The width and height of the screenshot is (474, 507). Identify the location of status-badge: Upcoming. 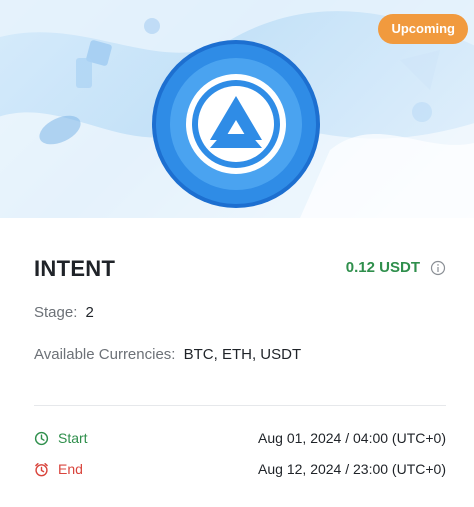
(423, 29).